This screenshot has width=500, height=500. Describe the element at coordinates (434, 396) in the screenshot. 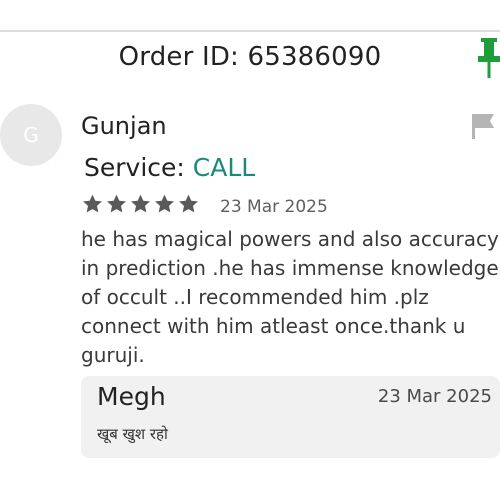

I see `reply-date: 23 Mar 2025` at that location.